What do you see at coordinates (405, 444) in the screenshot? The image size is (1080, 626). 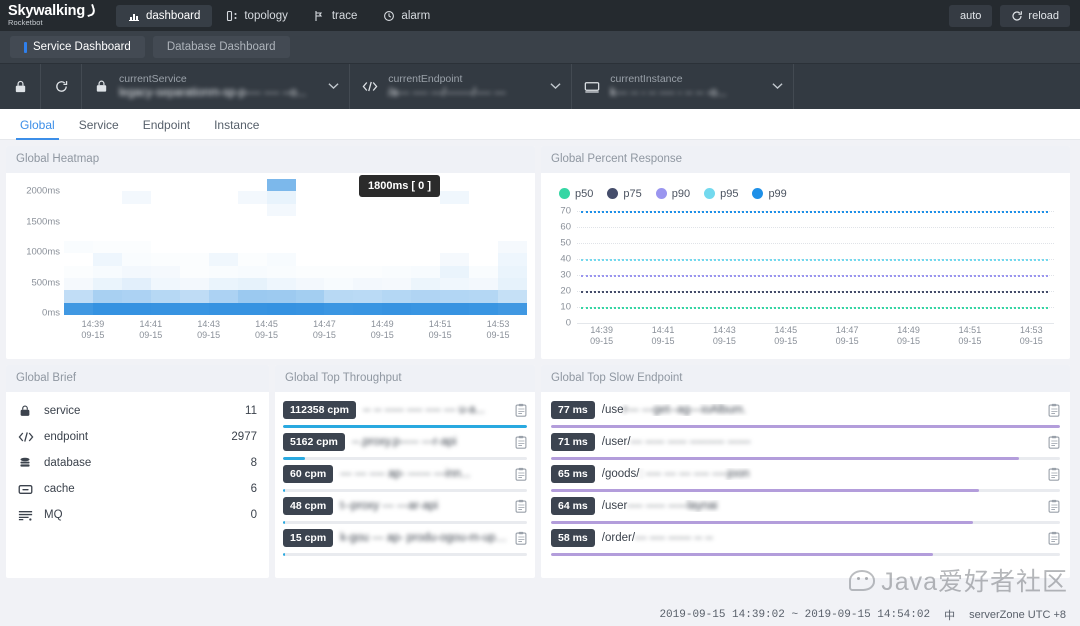 I see `throughput-row: 5162 cpm --.proxy.p----- ---r-api` at bounding box center [405, 444].